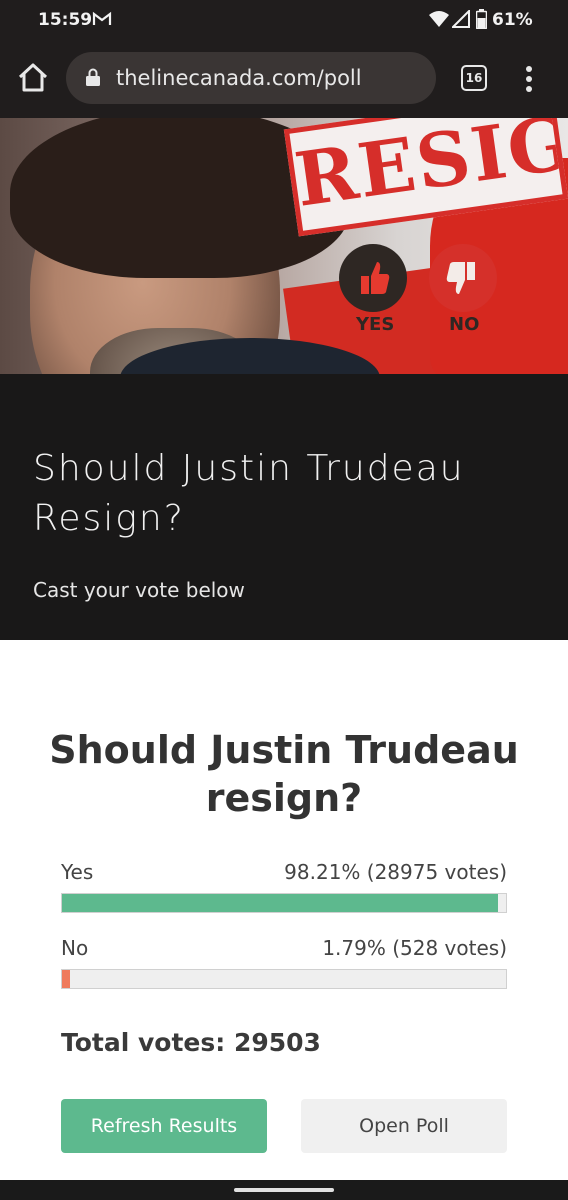 The height and width of the screenshot is (1200, 568). Describe the element at coordinates (75, 948) in the screenshot. I see `option-label-no: No` at that location.